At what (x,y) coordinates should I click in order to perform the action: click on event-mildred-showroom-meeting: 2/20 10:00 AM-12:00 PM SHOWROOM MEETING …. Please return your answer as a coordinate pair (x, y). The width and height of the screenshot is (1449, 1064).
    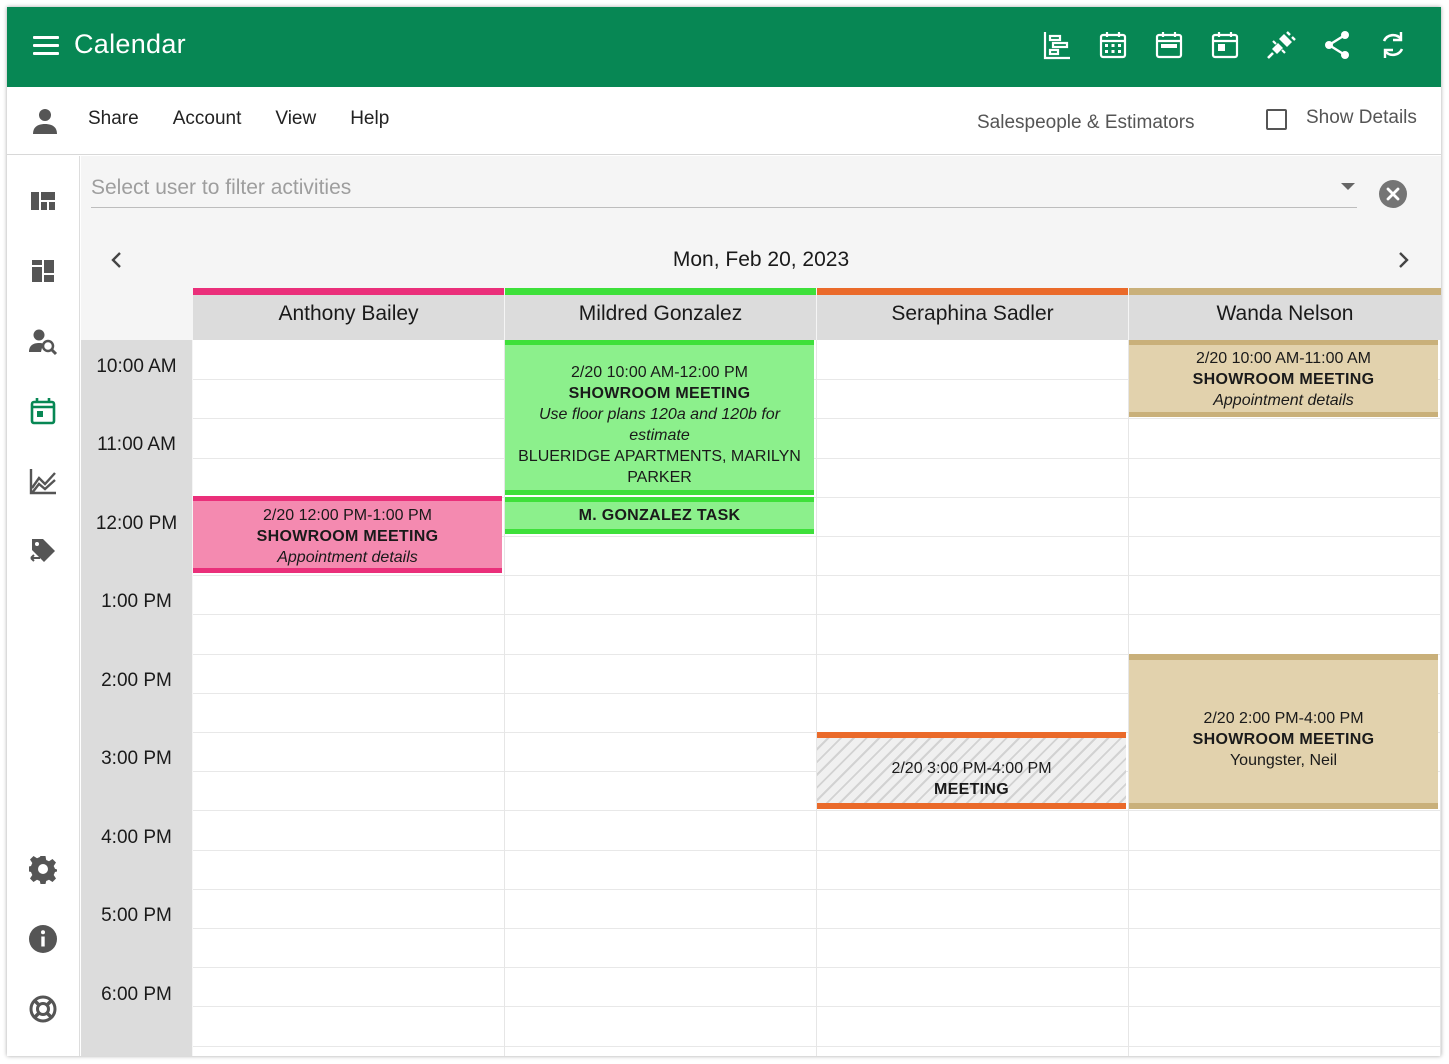
    Looking at the image, I should click on (659, 417).